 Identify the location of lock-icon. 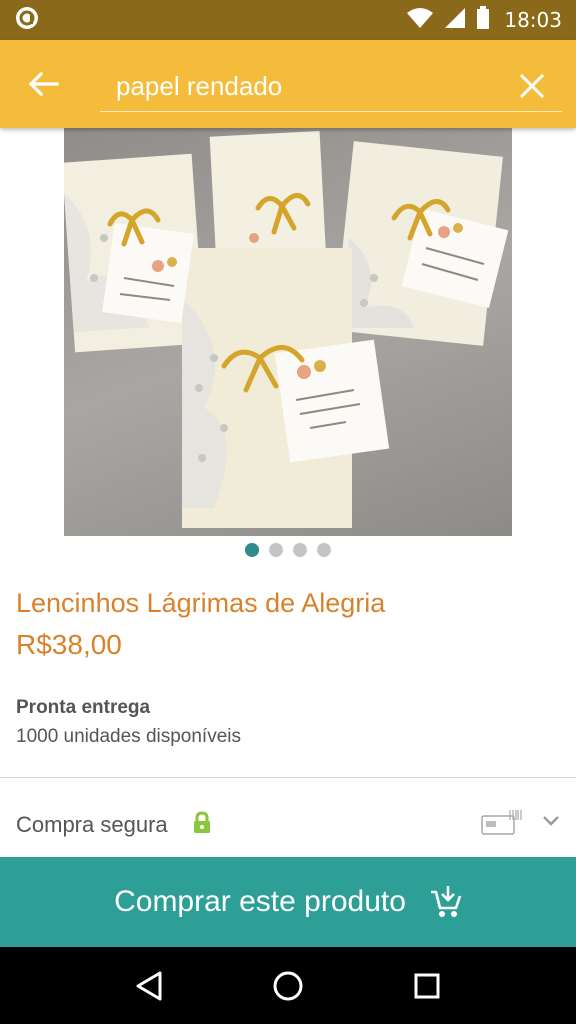
(202, 825).